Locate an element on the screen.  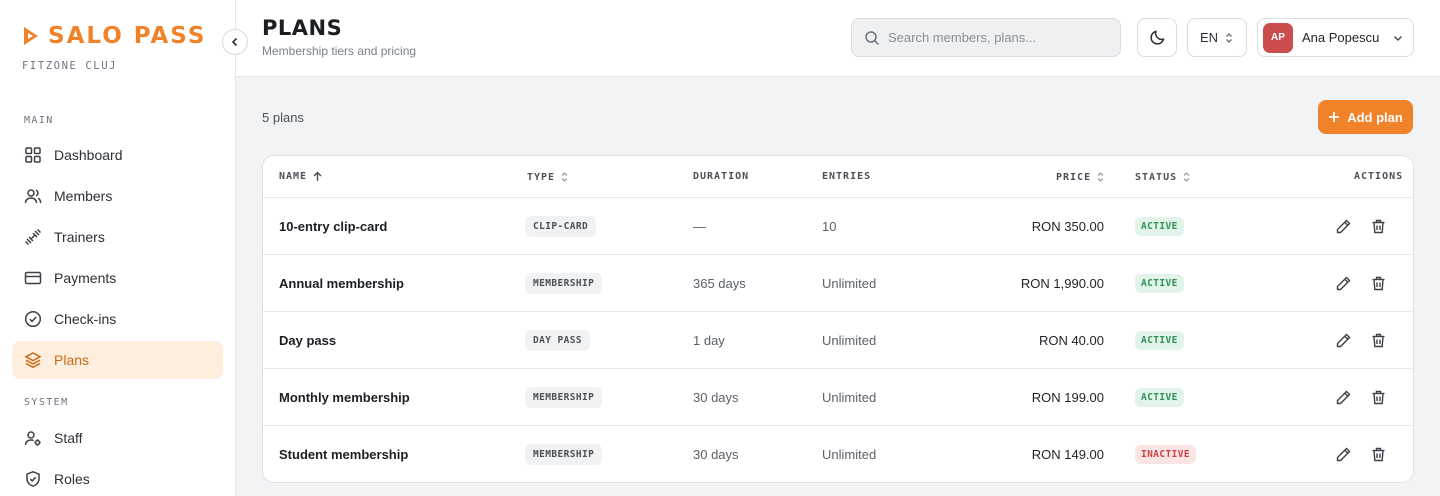
column-header-entries: ENTRIES is located at coordinates (846, 176).